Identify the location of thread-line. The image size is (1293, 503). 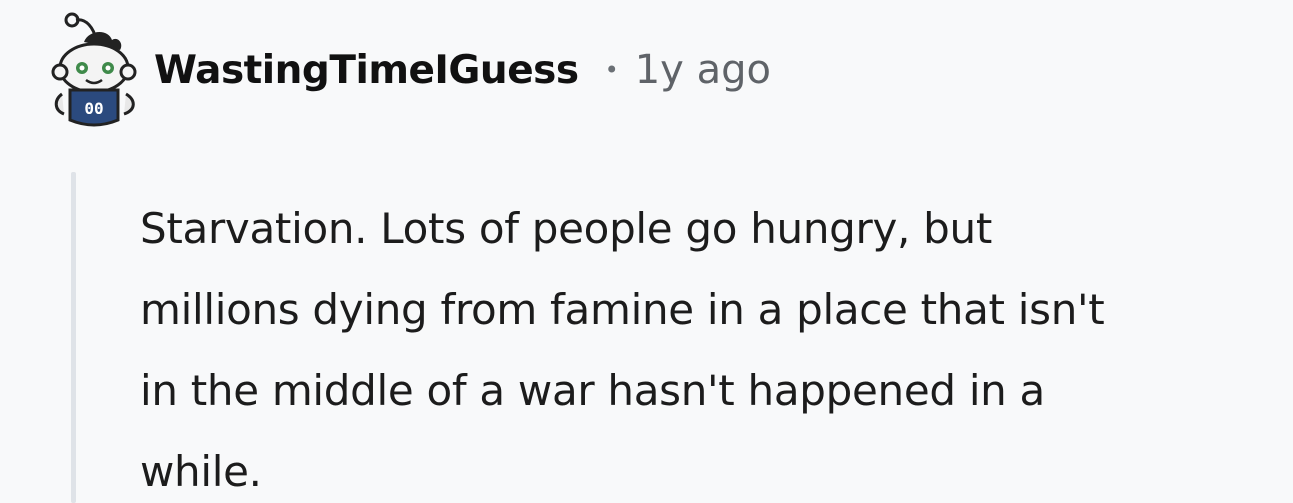
(73, 337).